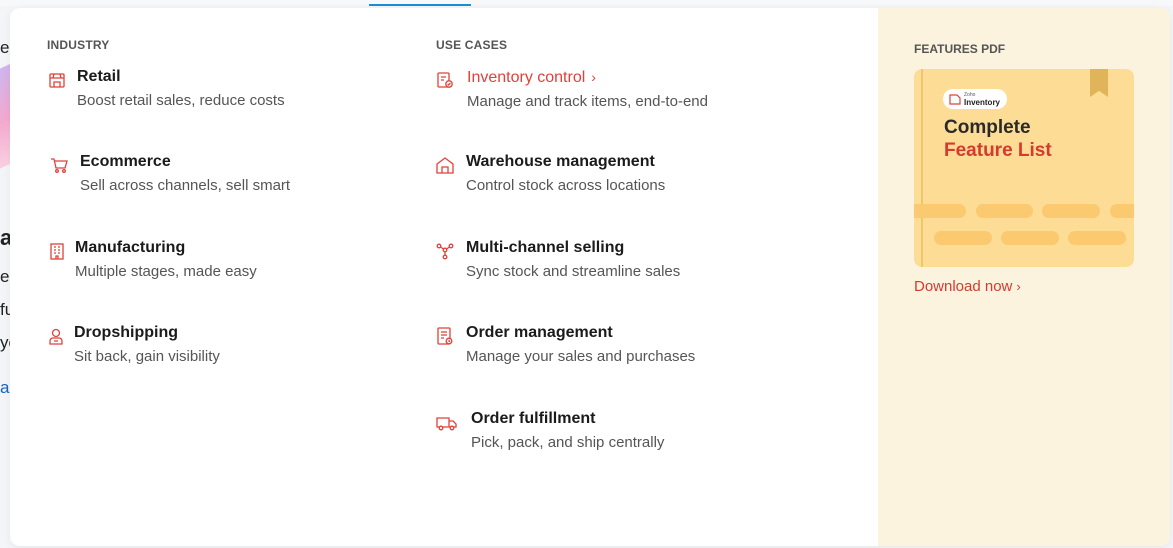  What do you see at coordinates (56, 336) in the screenshot?
I see `person-badge-icon` at bounding box center [56, 336].